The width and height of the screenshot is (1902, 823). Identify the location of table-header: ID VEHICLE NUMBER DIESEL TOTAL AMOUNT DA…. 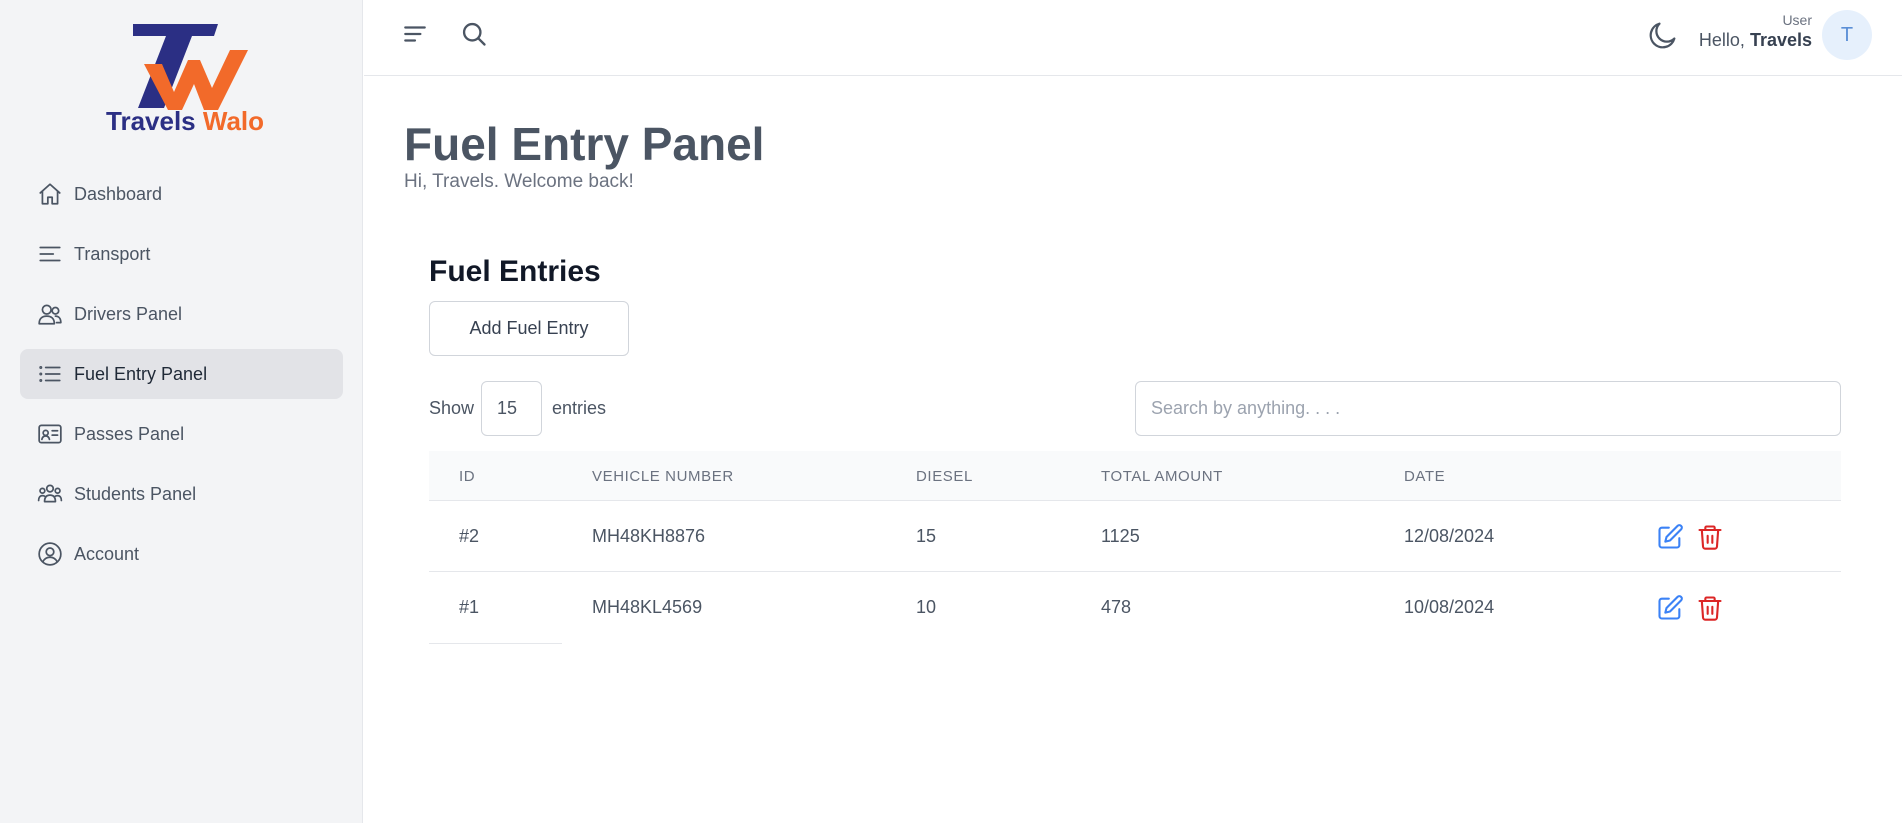
(1135, 476).